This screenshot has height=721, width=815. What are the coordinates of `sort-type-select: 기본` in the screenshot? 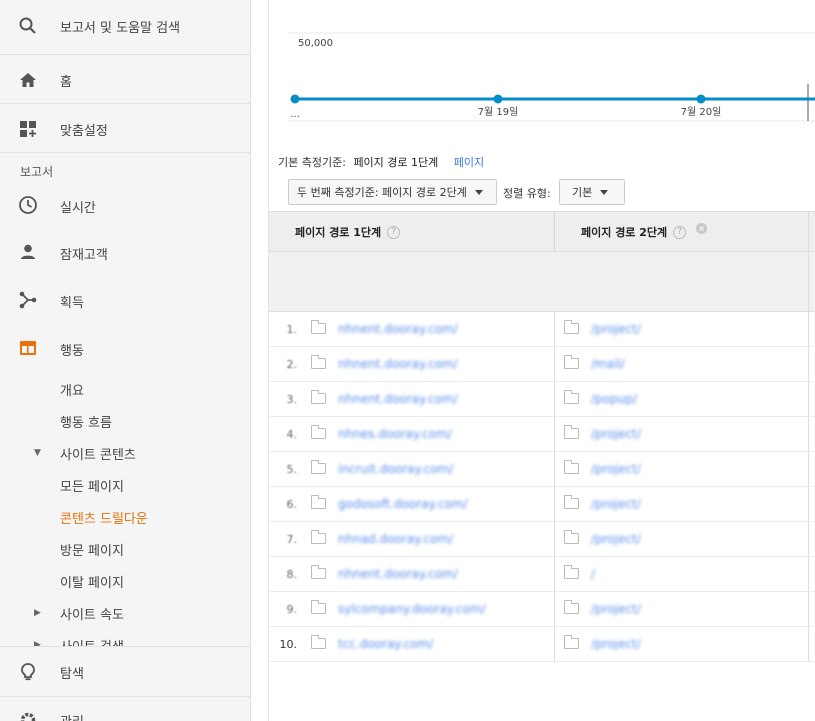 It's located at (592, 192).